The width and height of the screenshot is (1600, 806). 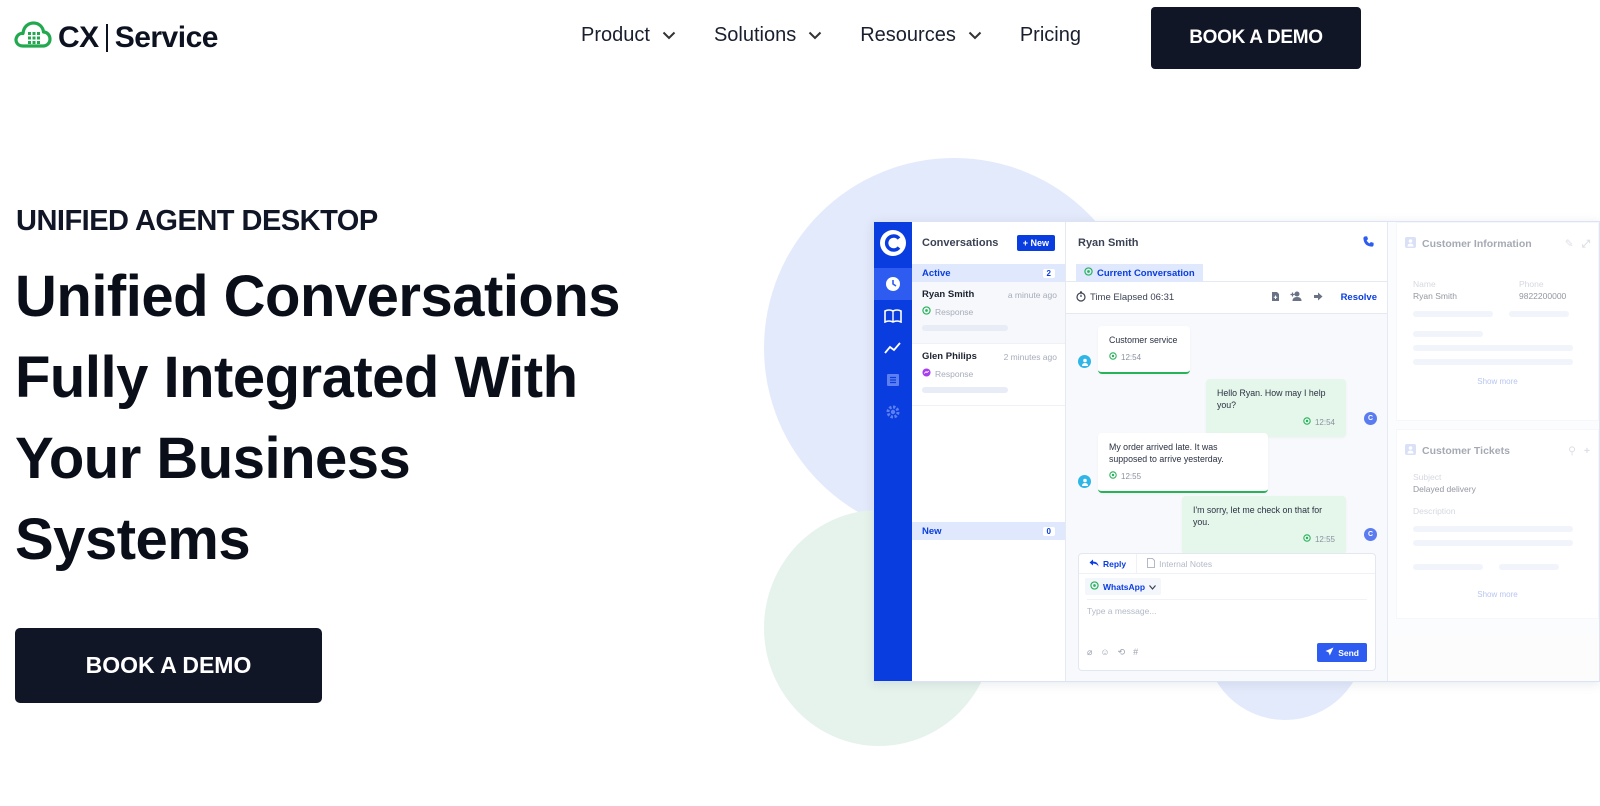 What do you see at coordinates (1226, 273) in the screenshot?
I see `chat-tabs: Current Conversation` at bounding box center [1226, 273].